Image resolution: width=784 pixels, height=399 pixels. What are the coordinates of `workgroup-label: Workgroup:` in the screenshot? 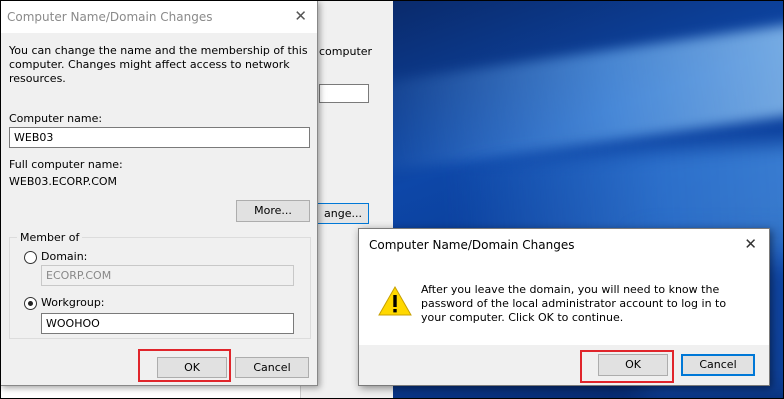 It's located at (73, 302).